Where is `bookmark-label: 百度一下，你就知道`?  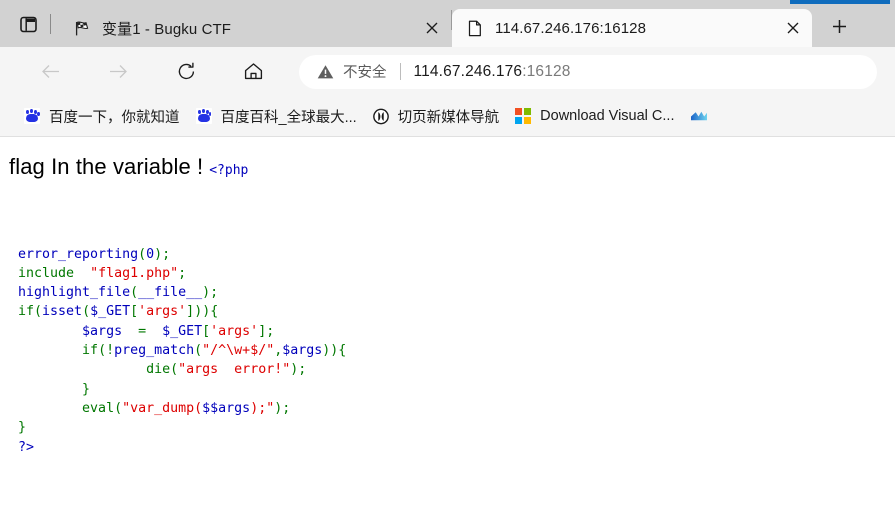
bookmark-label: 百度一下，你就知道 is located at coordinates (114, 117).